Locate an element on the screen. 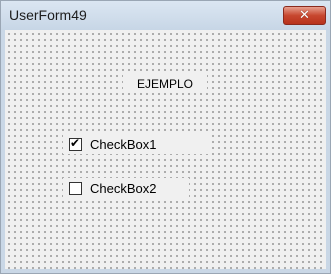 This screenshot has height=274, width=331. checkbox1-label: CheckBox1 is located at coordinates (123, 144).